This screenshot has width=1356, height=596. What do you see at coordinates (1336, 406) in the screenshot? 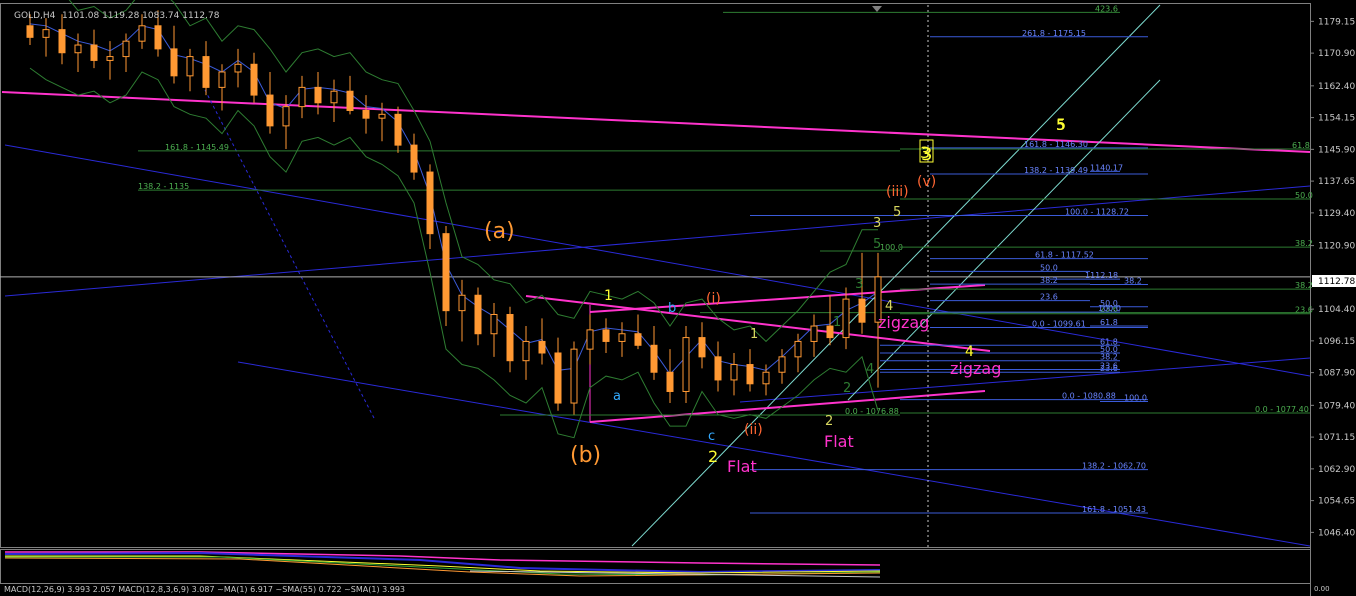
I see `y-tick-label: 1079.40` at bounding box center [1336, 406].